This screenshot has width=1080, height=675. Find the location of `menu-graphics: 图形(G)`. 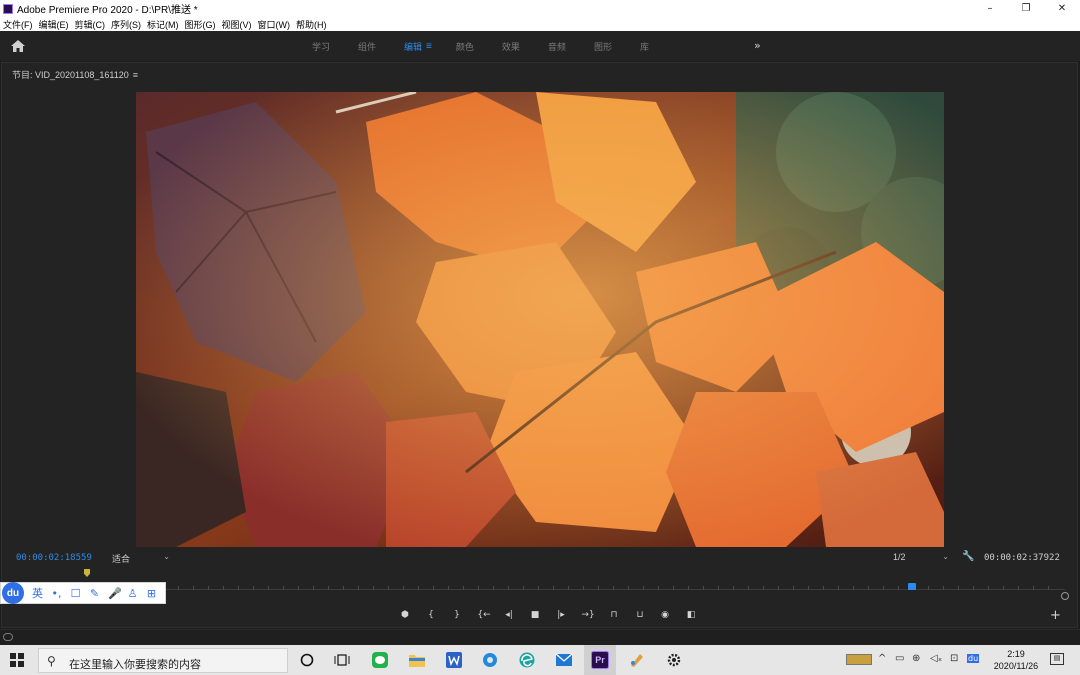

menu-graphics: 图形(G) is located at coordinates (200, 24).